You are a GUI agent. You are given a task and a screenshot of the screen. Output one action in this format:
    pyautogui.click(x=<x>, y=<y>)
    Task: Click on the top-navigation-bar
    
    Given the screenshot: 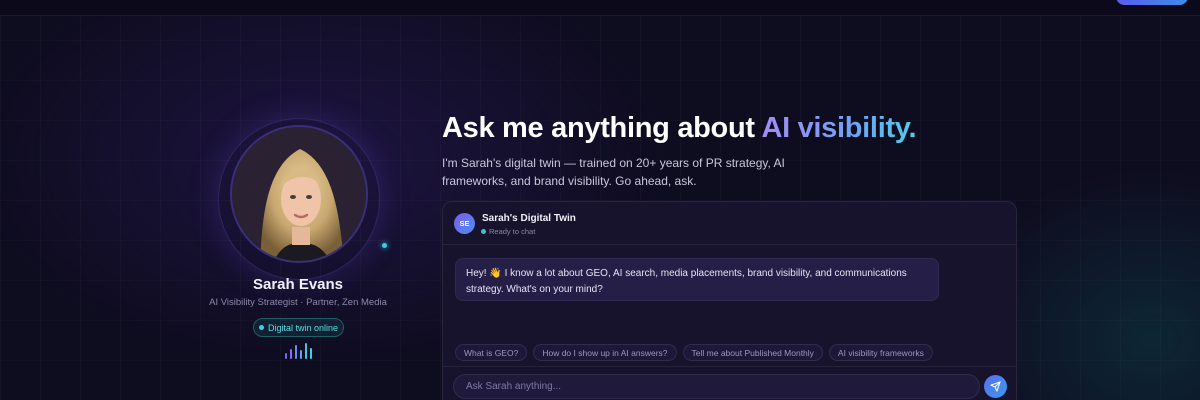 What is the action you would take?
    pyautogui.click(x=600, y=8)
    